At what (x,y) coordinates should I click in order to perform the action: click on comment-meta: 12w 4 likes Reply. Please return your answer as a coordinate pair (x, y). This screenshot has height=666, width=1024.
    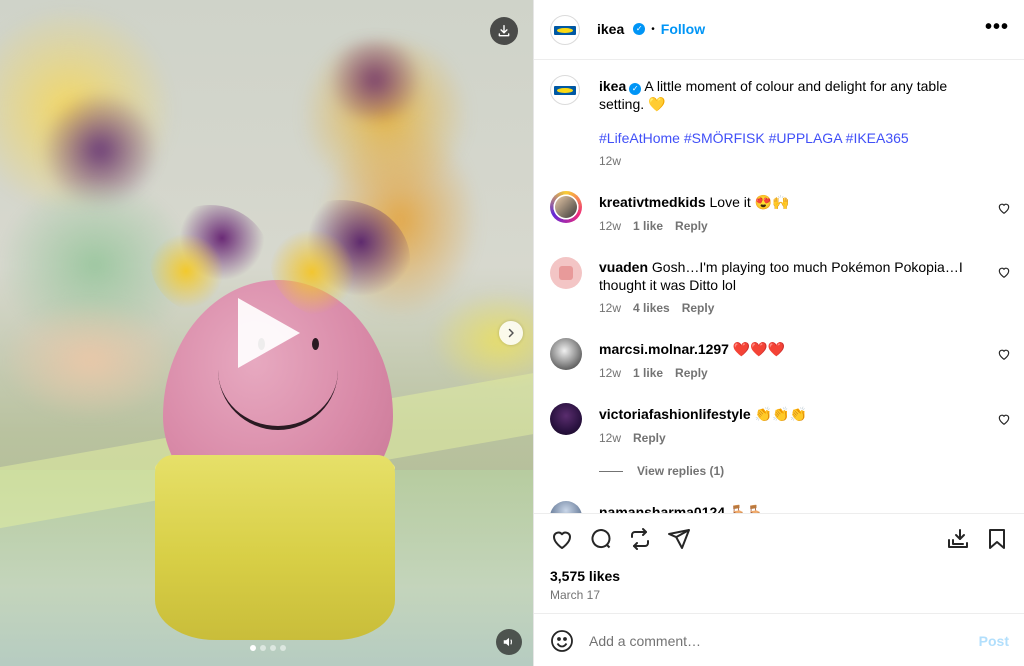
    Looking at the image, I should click on (656, 308).